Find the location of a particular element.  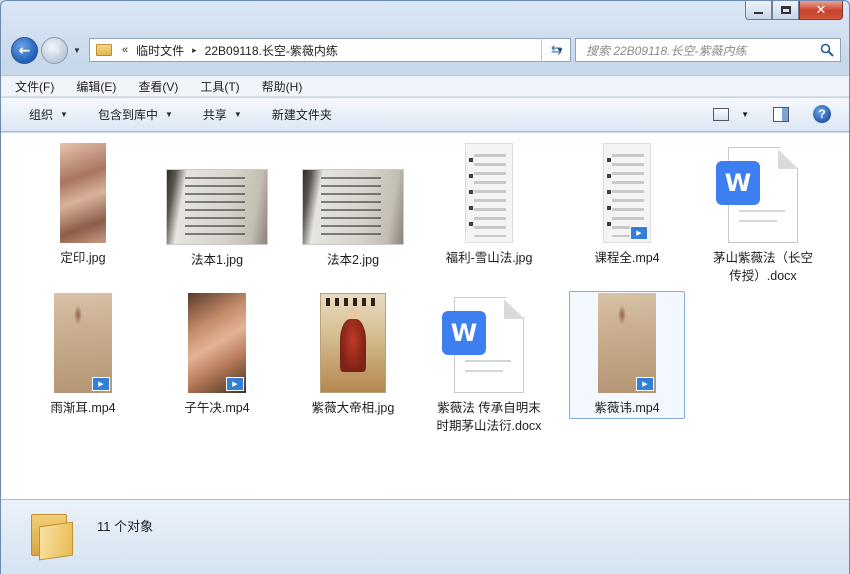

file-name: 法本1.jpg is located at coordinates (217, 260).